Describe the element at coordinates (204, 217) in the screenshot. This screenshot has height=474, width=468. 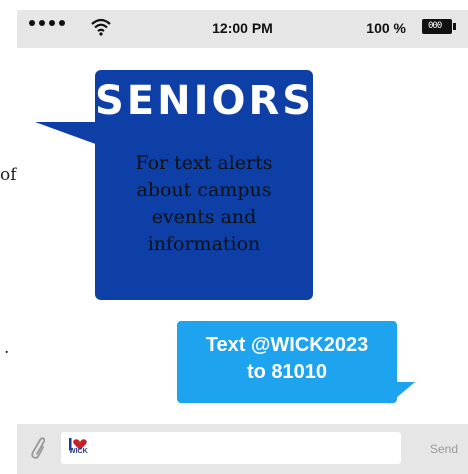
I see `bubble-body-line: events and` at that location.